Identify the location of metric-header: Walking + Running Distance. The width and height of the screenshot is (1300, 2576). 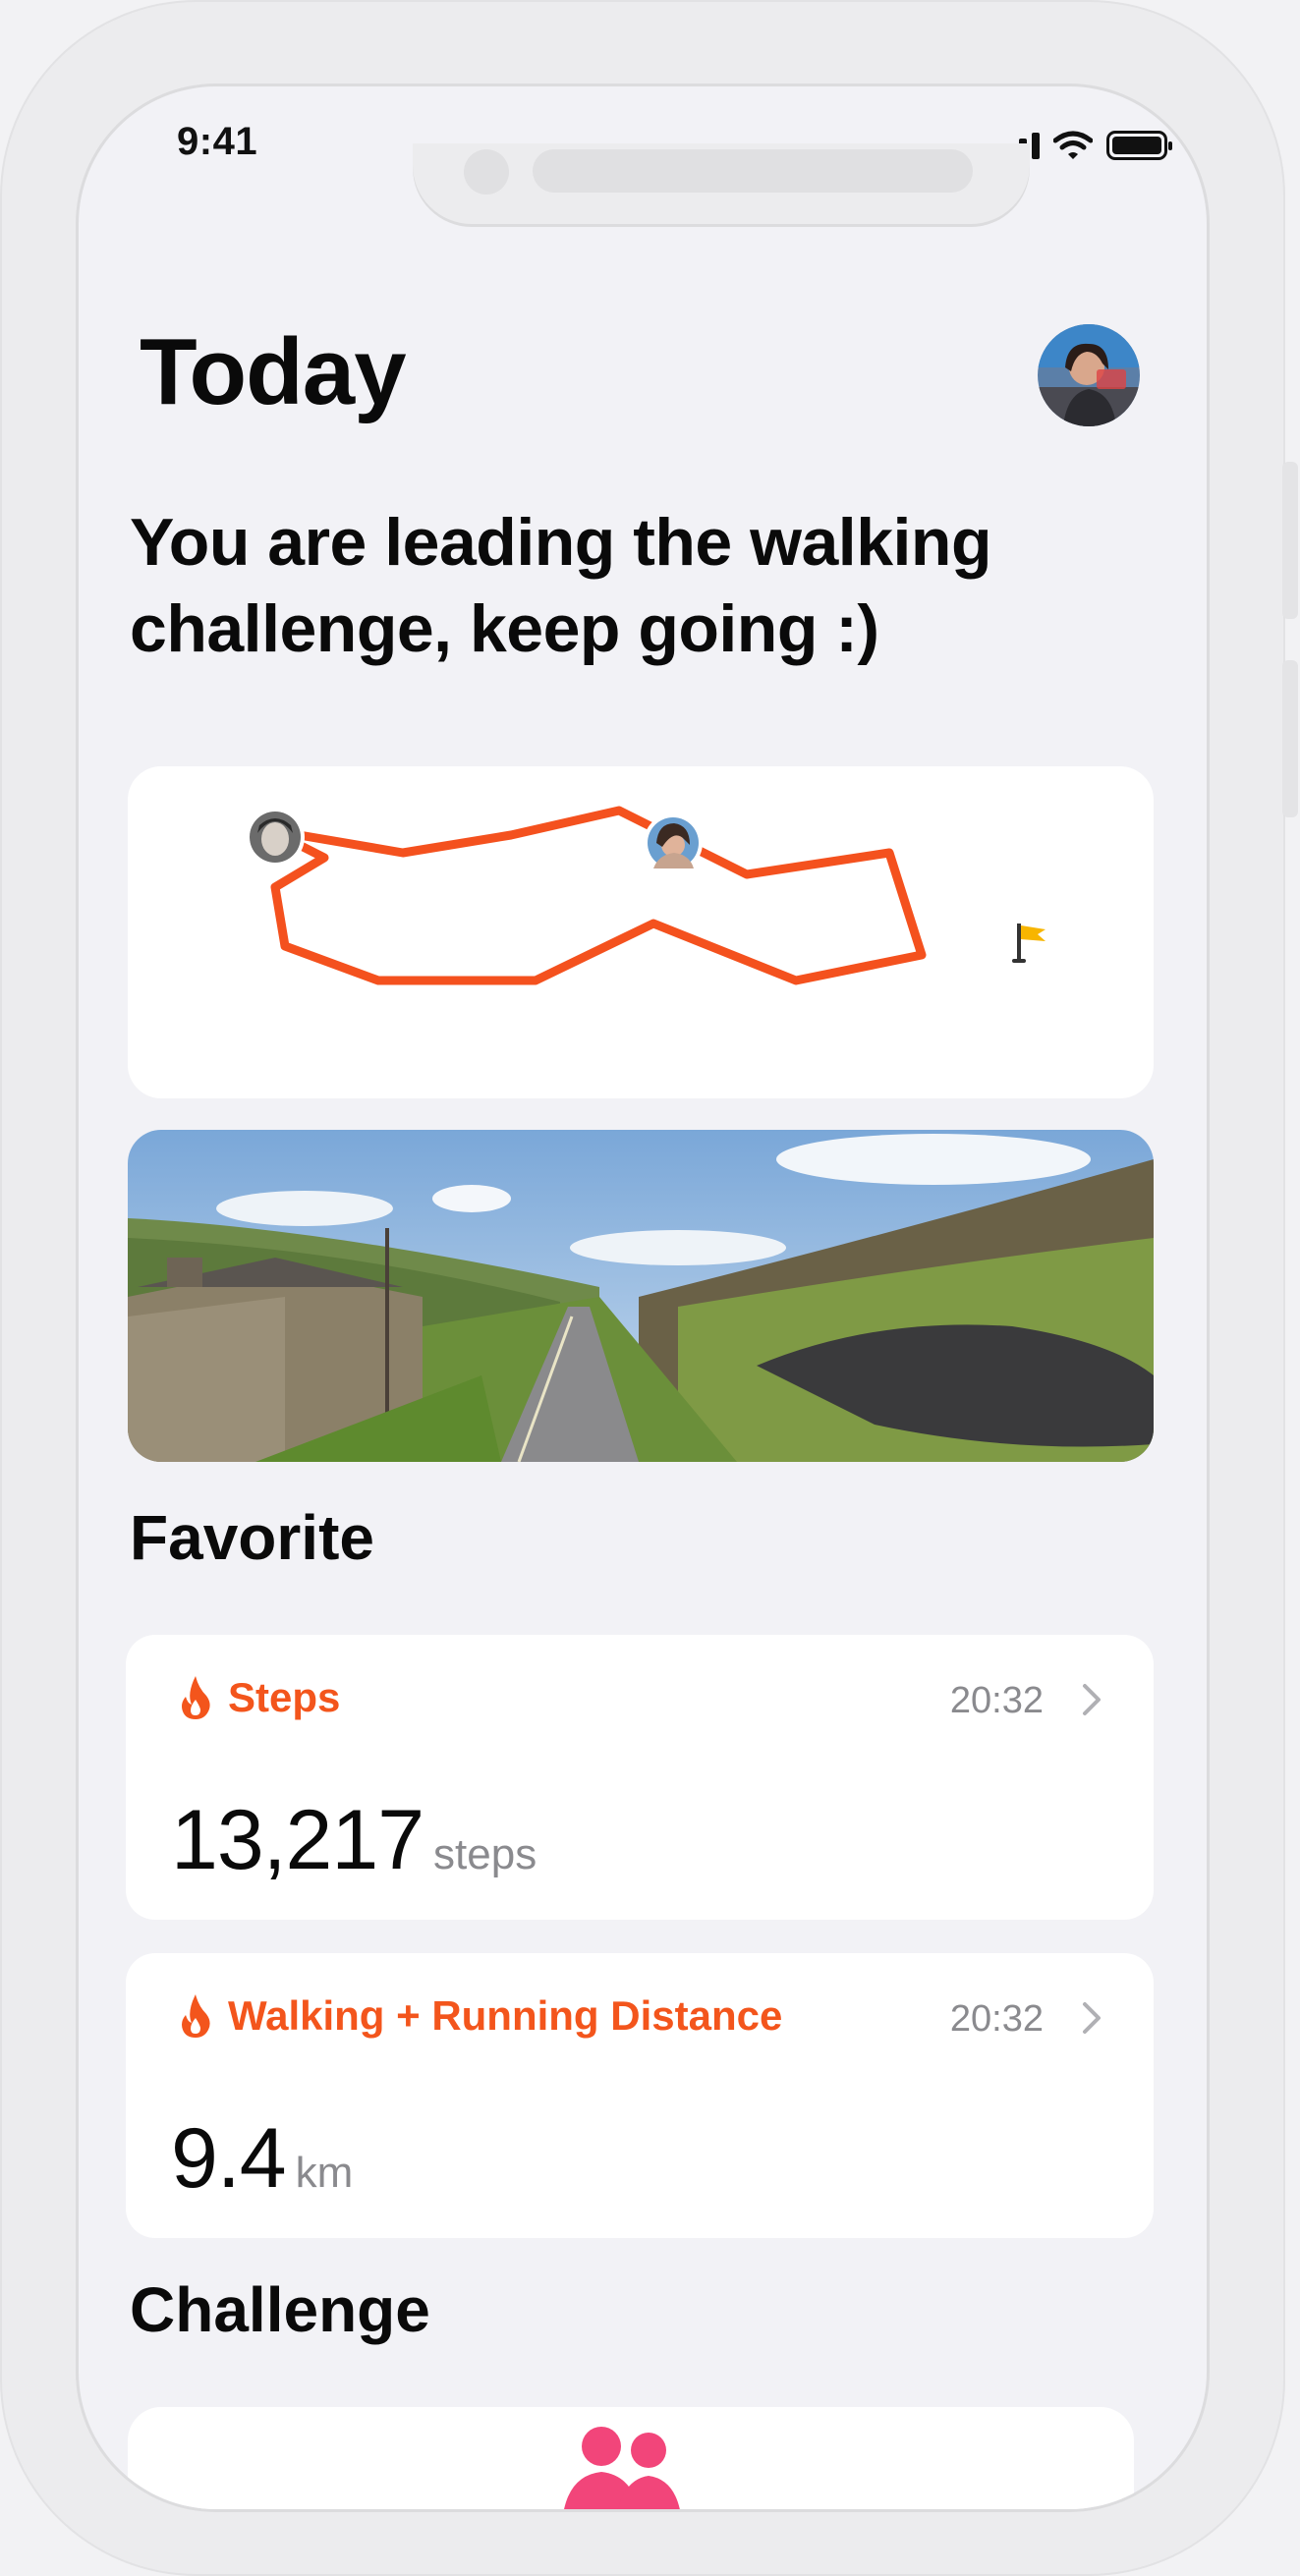
(480, 2016).